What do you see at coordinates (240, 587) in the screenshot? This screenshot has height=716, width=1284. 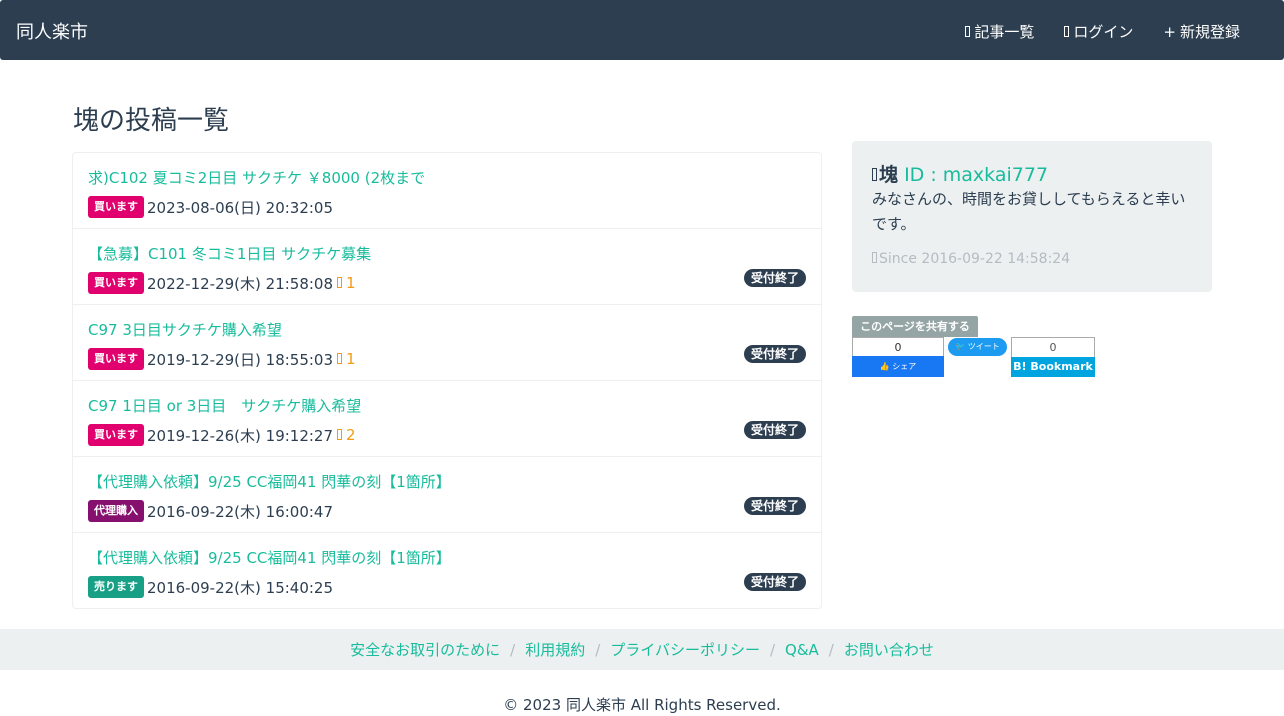 I see `post-date: 2016-09-22(木) 15:40:25` at bounding box center [240, 587].